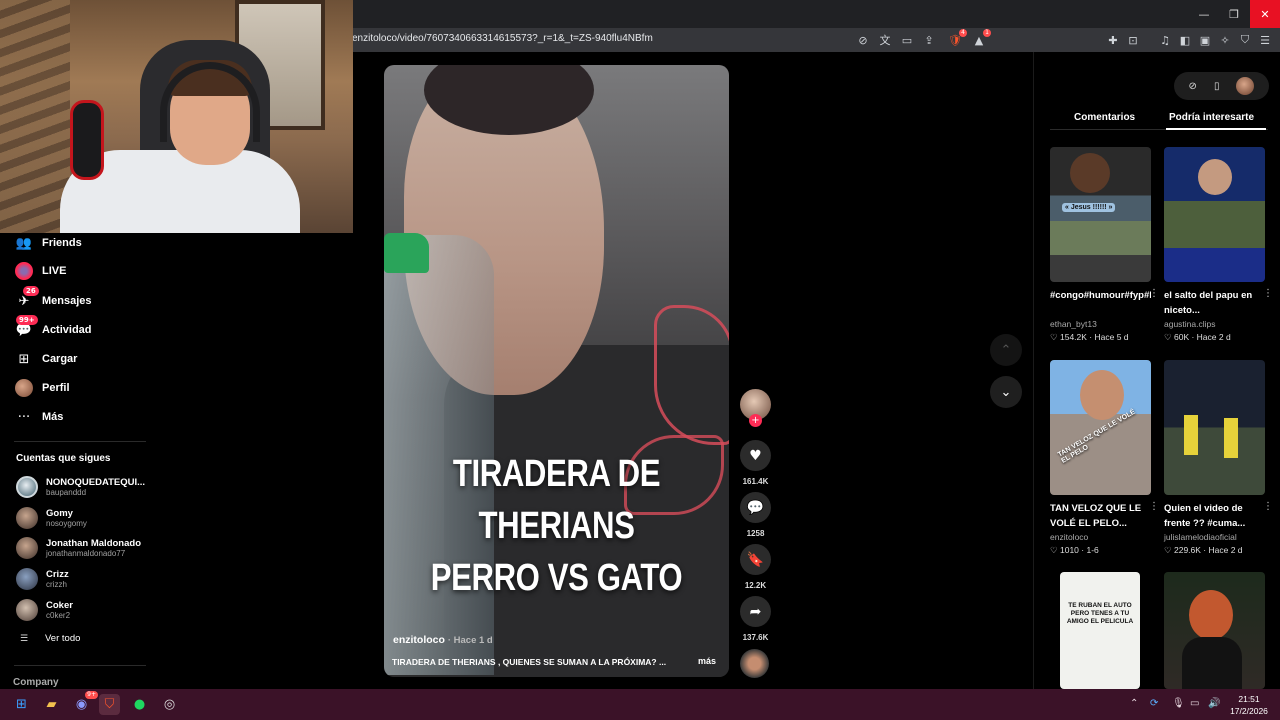  Describe the element at coordinates (1100, 427) in the screenshot. I see `video-thumbnail: TAN VELOZ QUE LE VOLÉ EL PELO` at that location.